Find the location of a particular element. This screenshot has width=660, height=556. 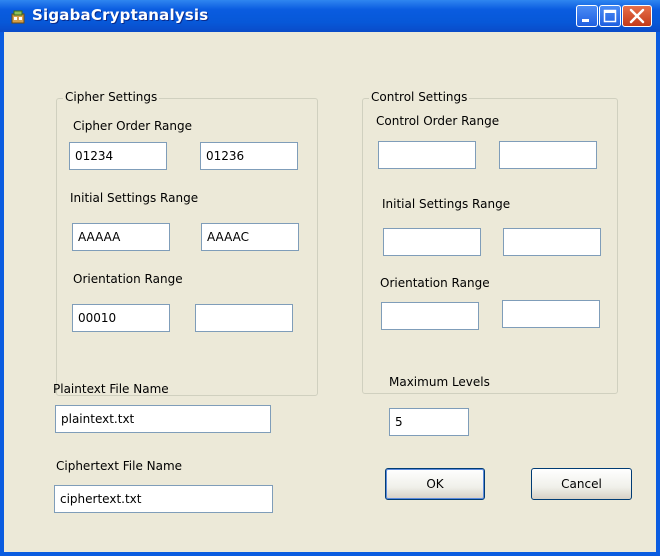

control-order-label: Control Order Range is located at coordinates (438, 121).